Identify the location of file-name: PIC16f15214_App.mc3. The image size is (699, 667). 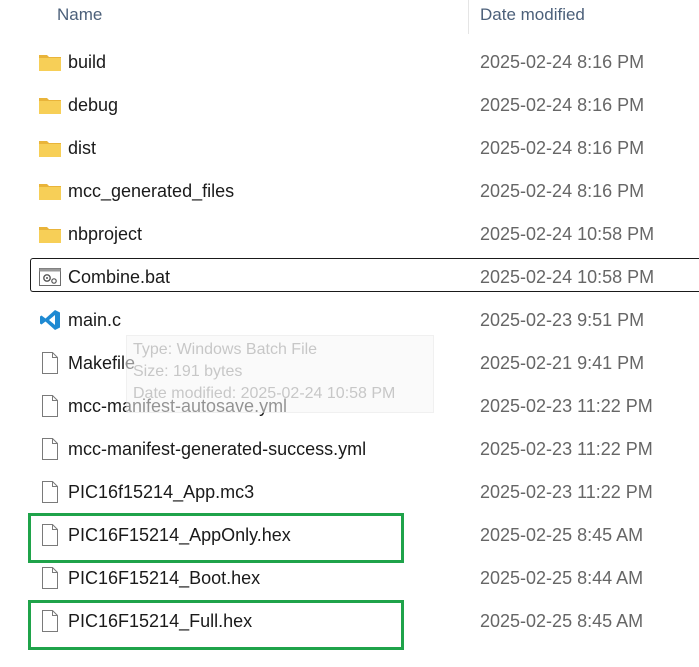
(161, 492).